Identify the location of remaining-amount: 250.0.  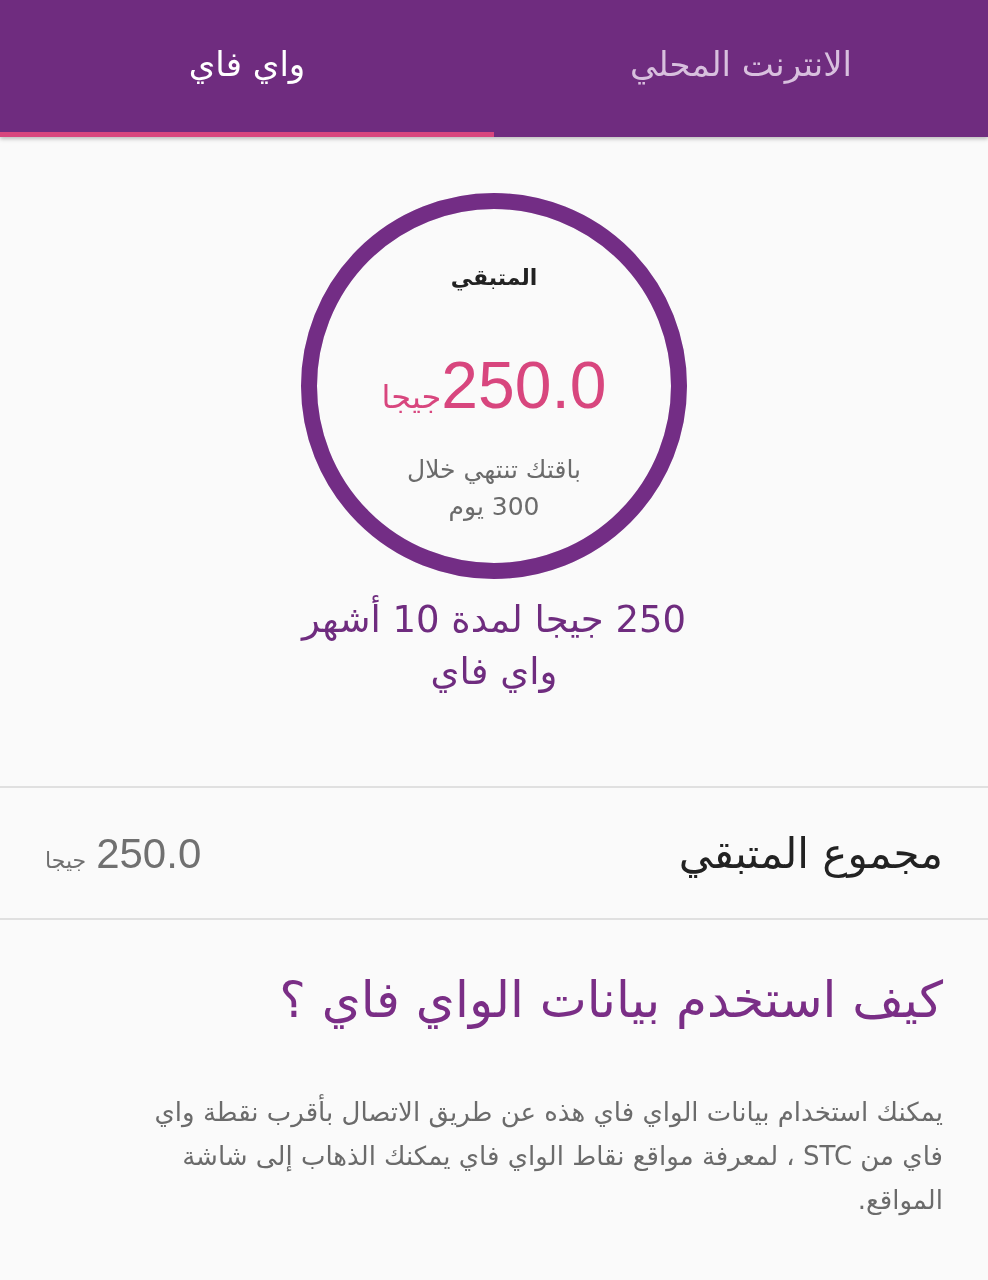
(524, 385).